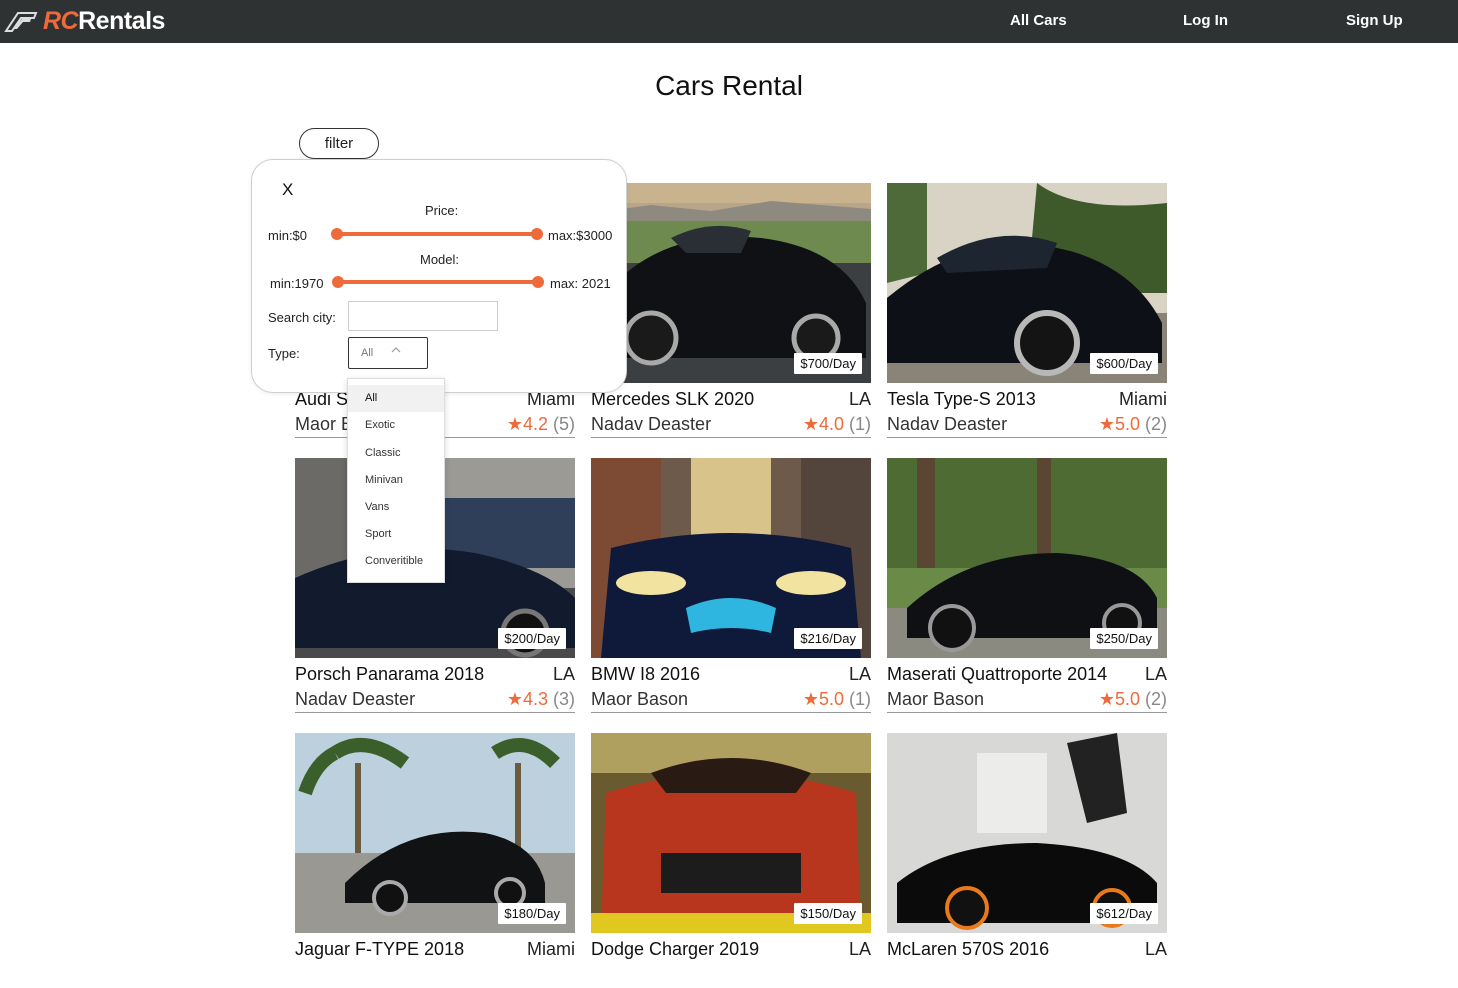 The height and width of the screenshot is (988, 1458). What do you see at coordinates (580, 235) in the screenshot?
I see `price-max-label: max:$3000` at bounding box center [580, 235].